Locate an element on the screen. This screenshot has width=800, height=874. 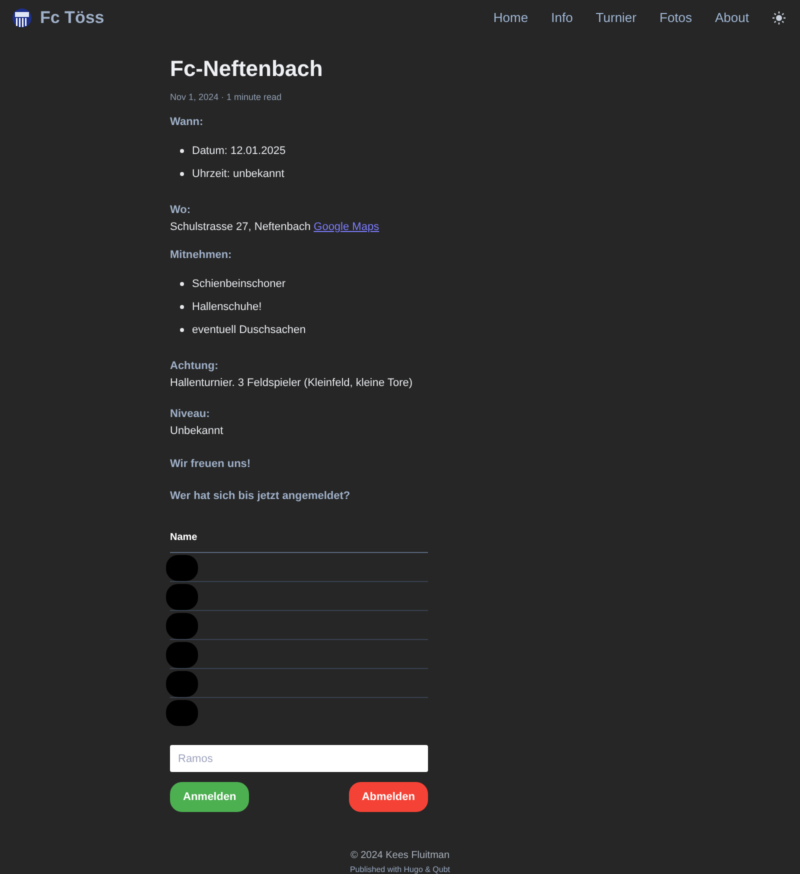
post-meta: Nov 1, 2024 · 1 minute read is located at coordinates (226, 97).